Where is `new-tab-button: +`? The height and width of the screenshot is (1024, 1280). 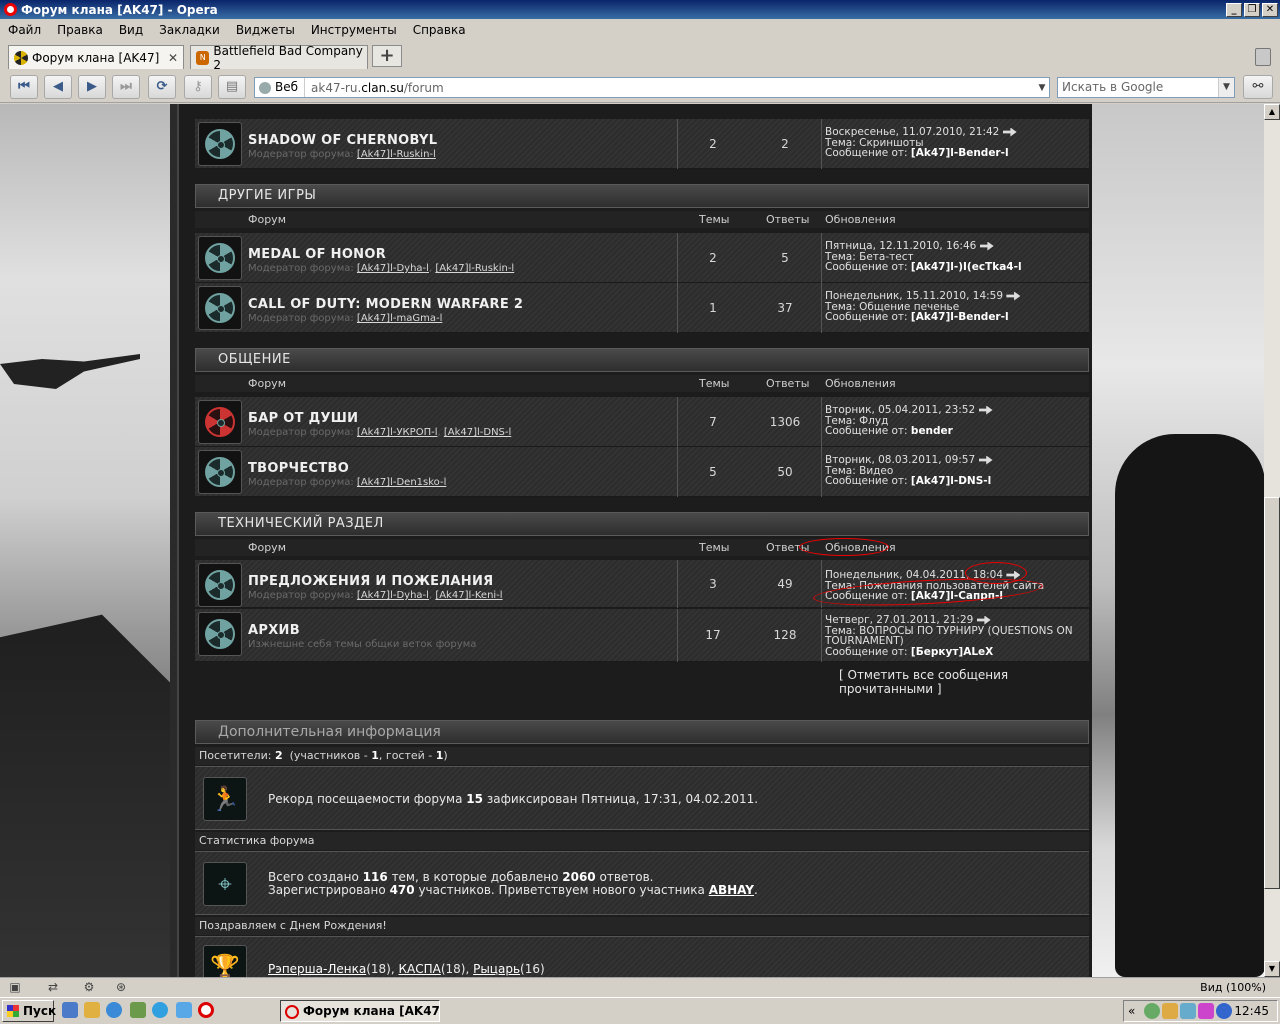
new-tab-button: + is located at coordinates (387, 56).